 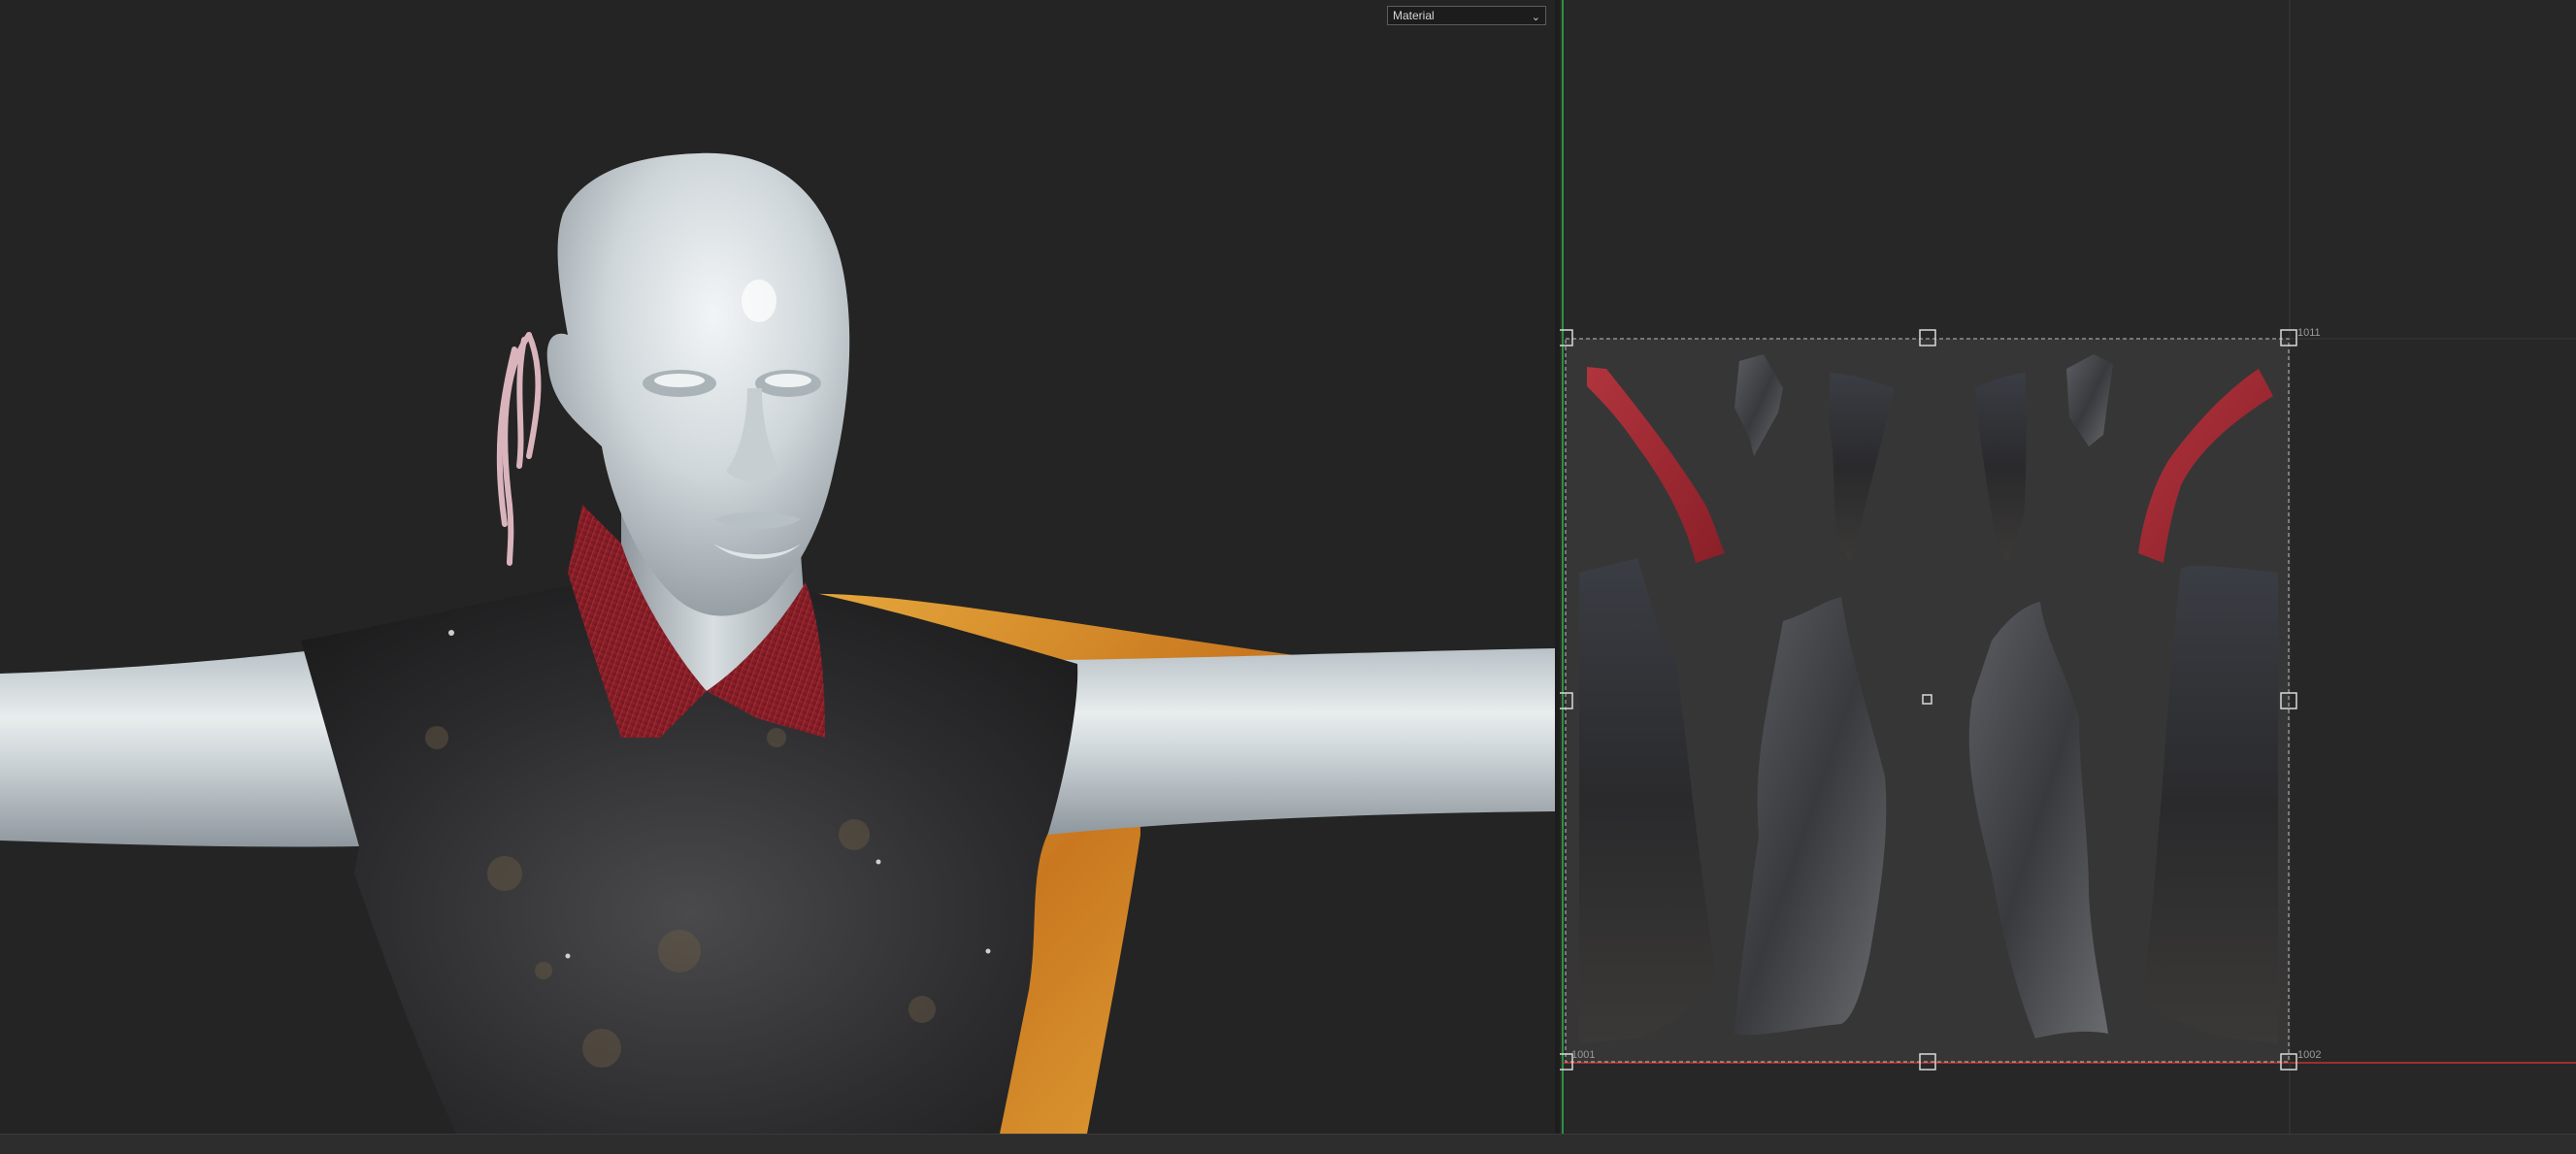 What do you see at coordinates (179, 747) in the screenshot?
I see `left-arm` at bounding box center [179, 747].